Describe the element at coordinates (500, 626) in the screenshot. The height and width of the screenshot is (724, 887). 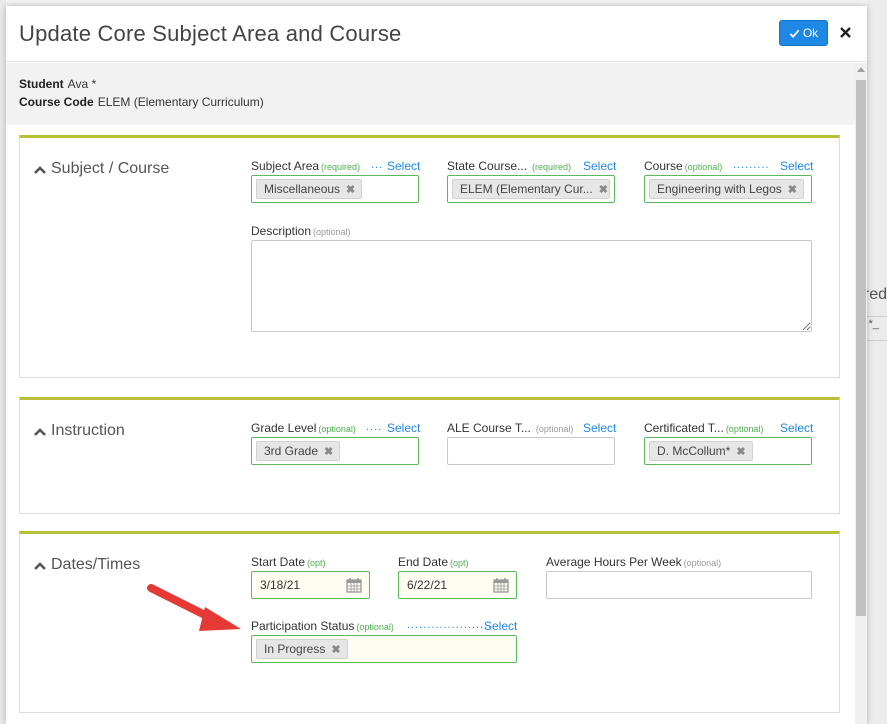
I see `participation-select-link: Select` at that location.